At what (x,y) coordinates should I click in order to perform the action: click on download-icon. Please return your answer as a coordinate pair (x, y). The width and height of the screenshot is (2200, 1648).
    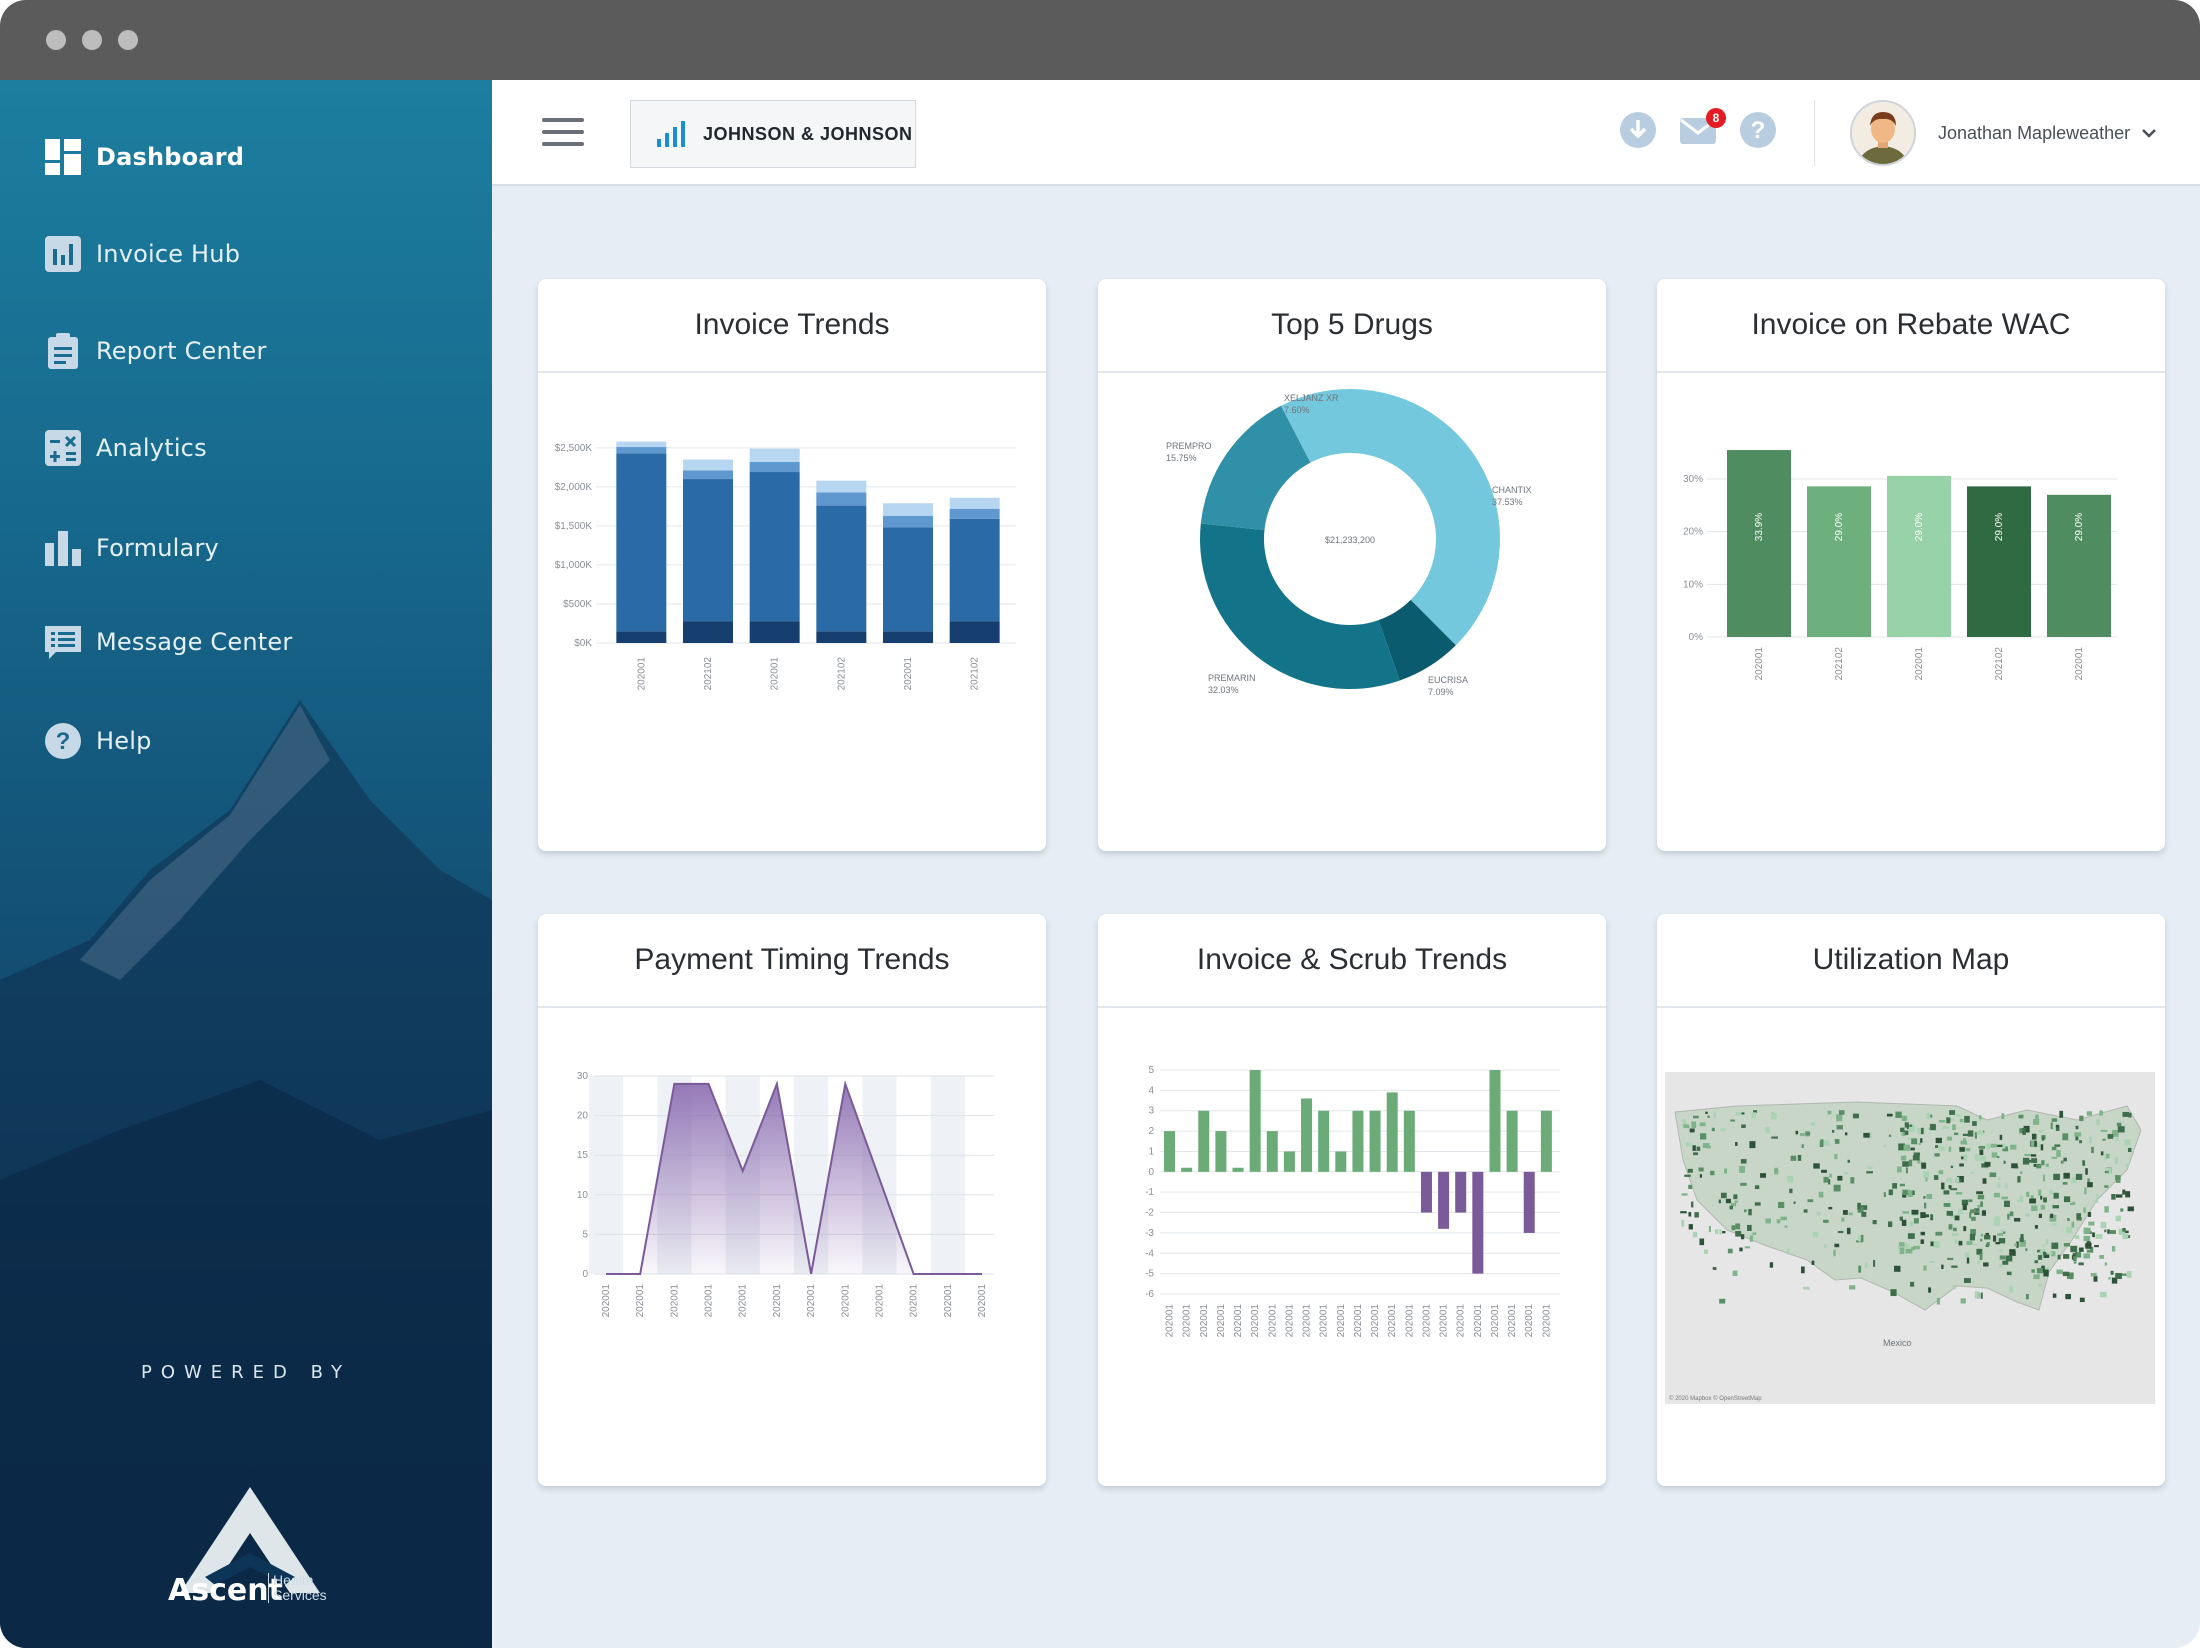
    Looking at the image, I should click on (1638, 130).